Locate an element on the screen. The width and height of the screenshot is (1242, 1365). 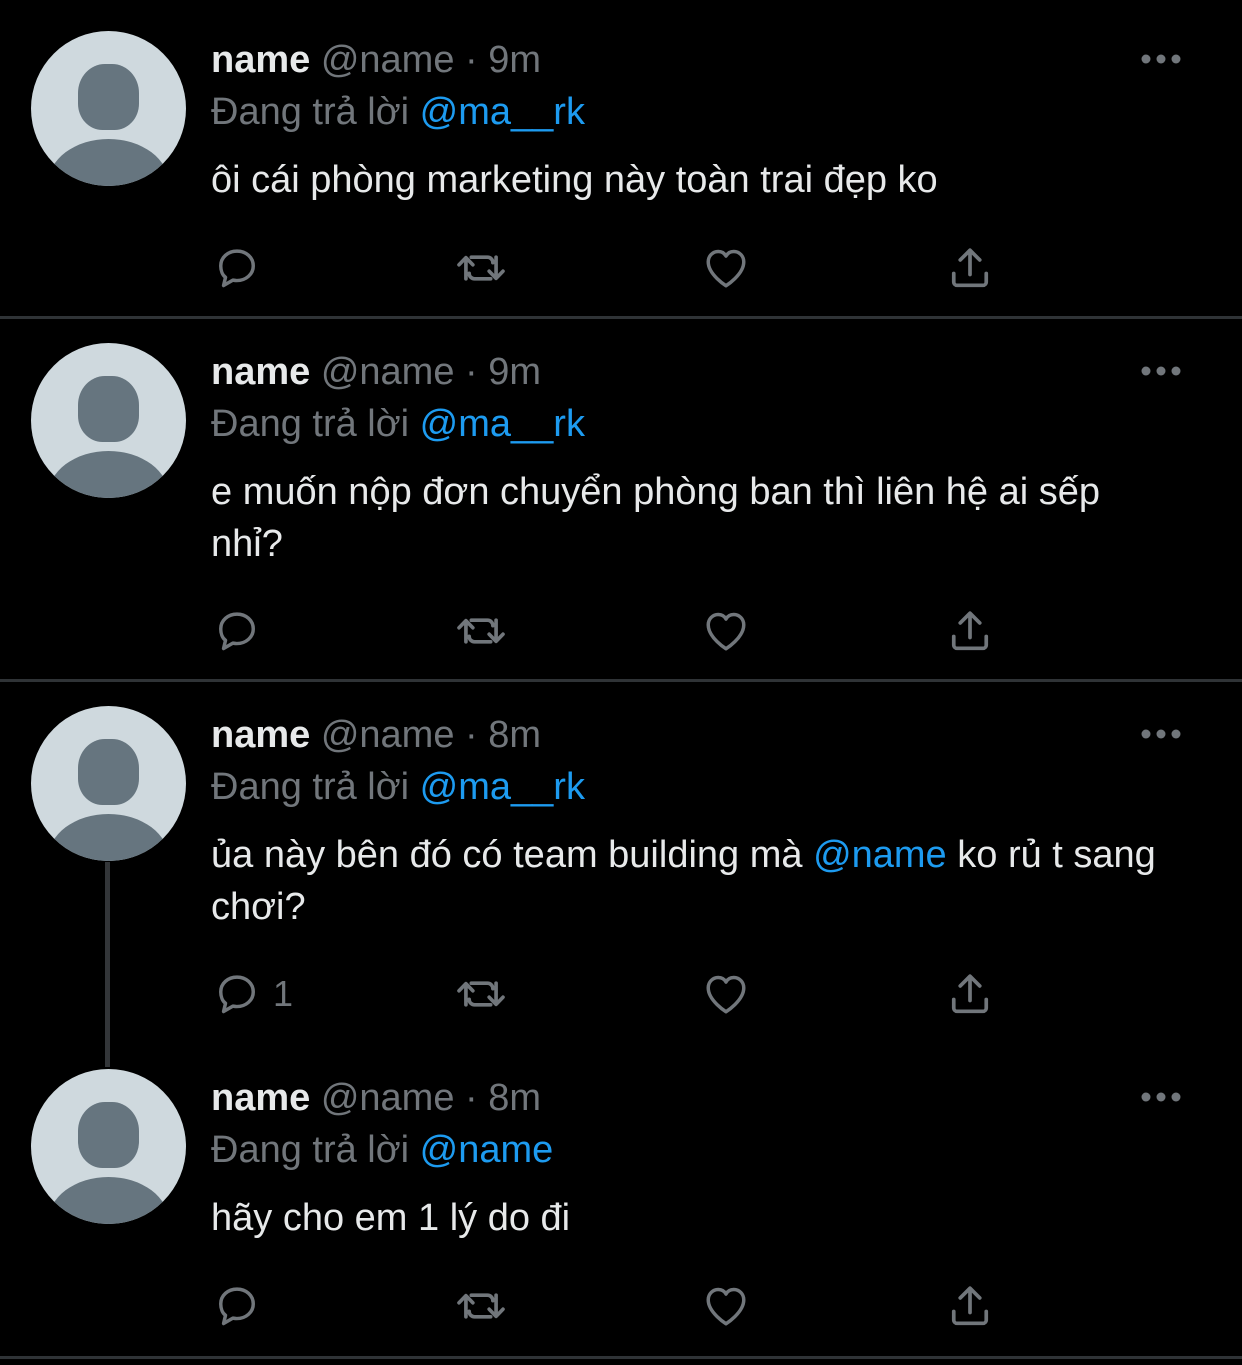
tweet-mention-link: @name is located at coordinates (880, 855).